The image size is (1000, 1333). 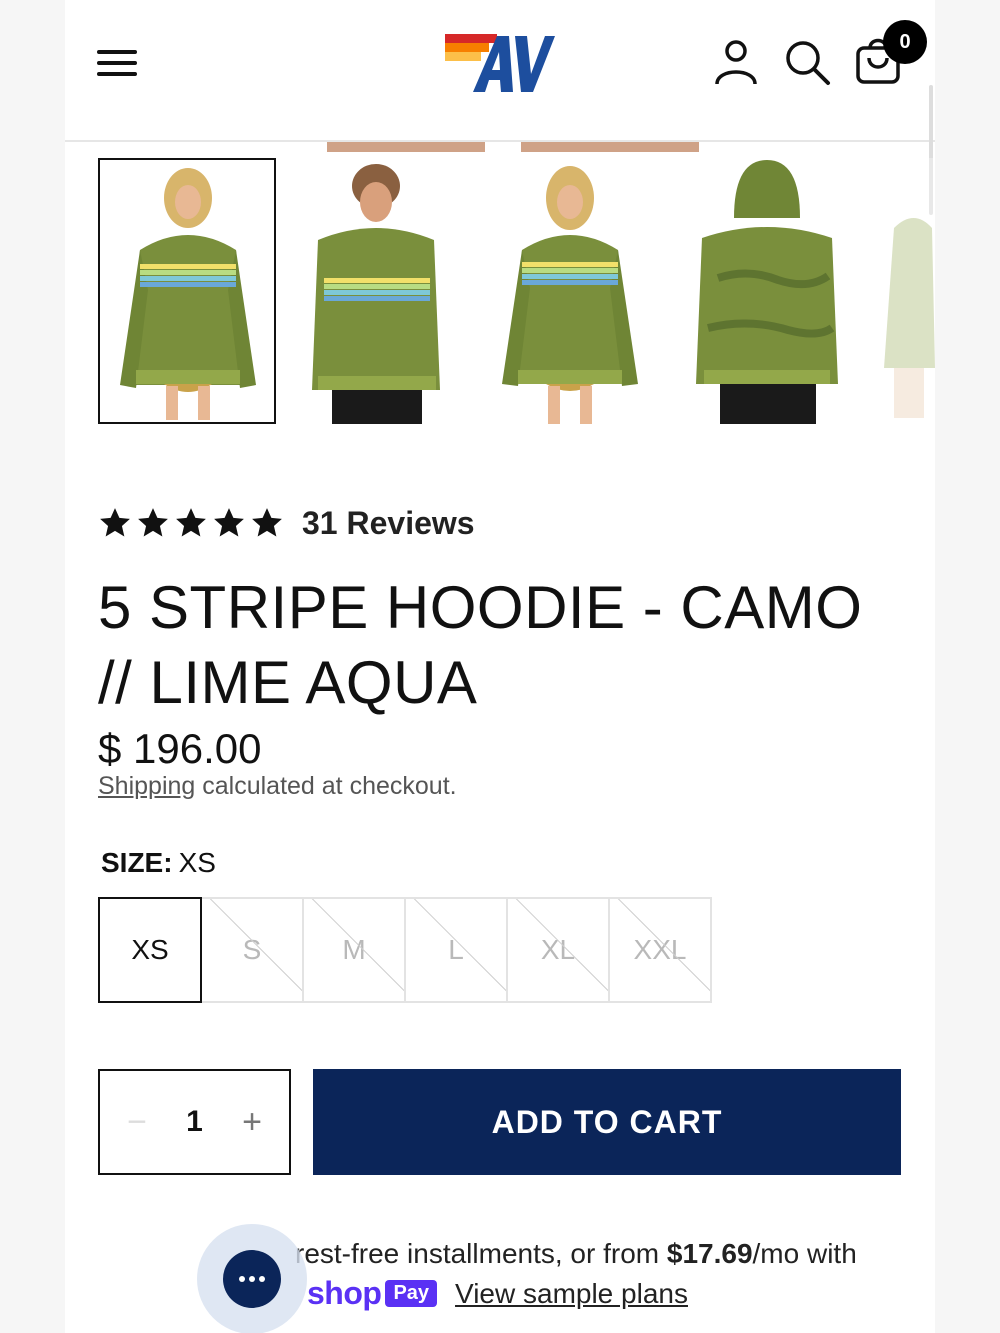 What do you see at coordinates (904, 291) in the screenshot?
I see `thumbnail-side-view` at bounding box center [904, 291].